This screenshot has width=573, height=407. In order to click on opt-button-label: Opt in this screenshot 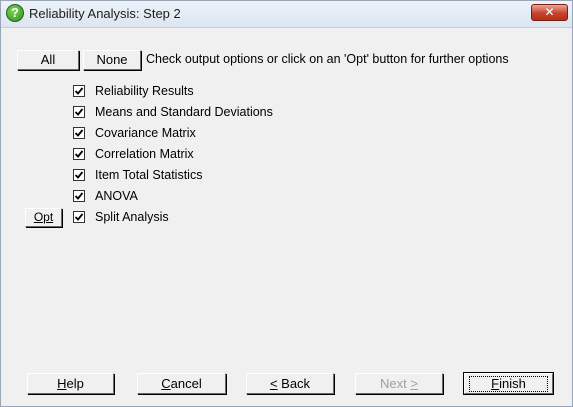, I will do `click(43, 217)`.